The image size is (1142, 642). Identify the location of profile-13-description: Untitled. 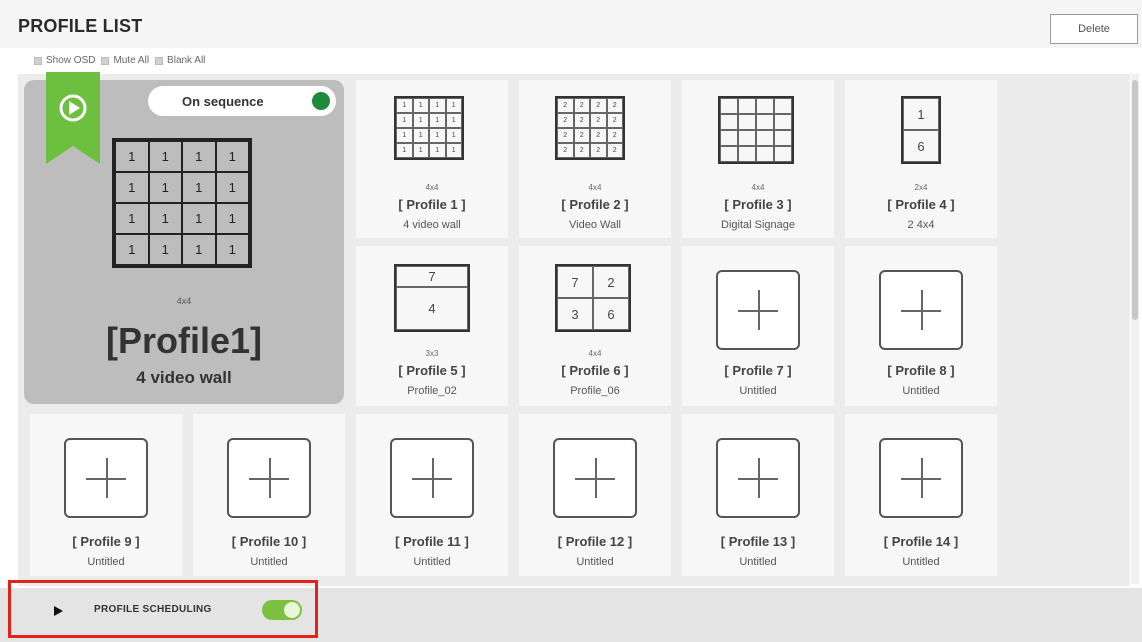
(758, 562).